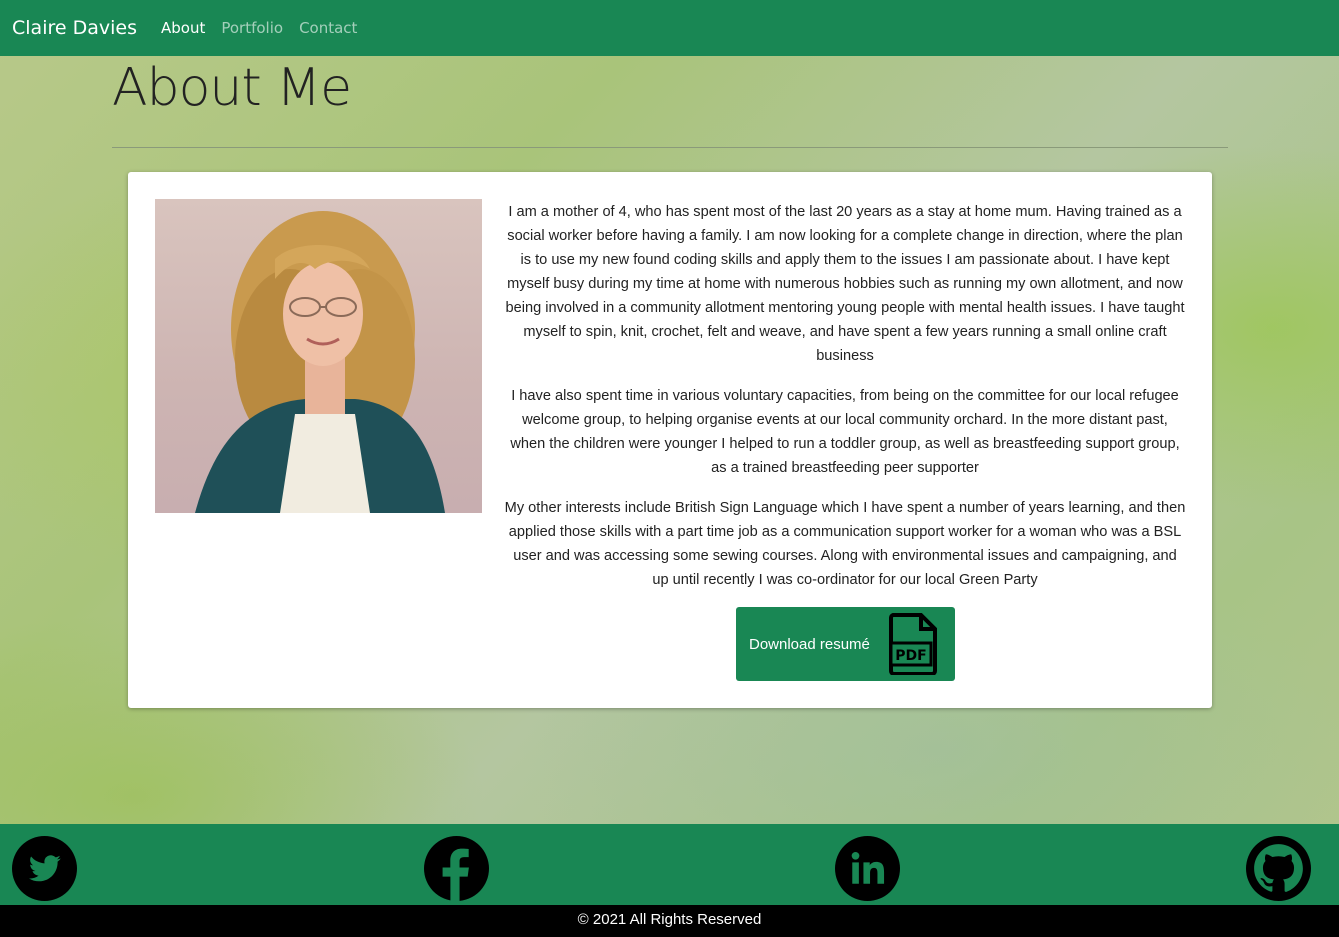 This screenshot has height=937, width=1339. Describe the element at coordinates (913, 644) in the screenshot. I see `pdf-file-icon: PDF` at that location.